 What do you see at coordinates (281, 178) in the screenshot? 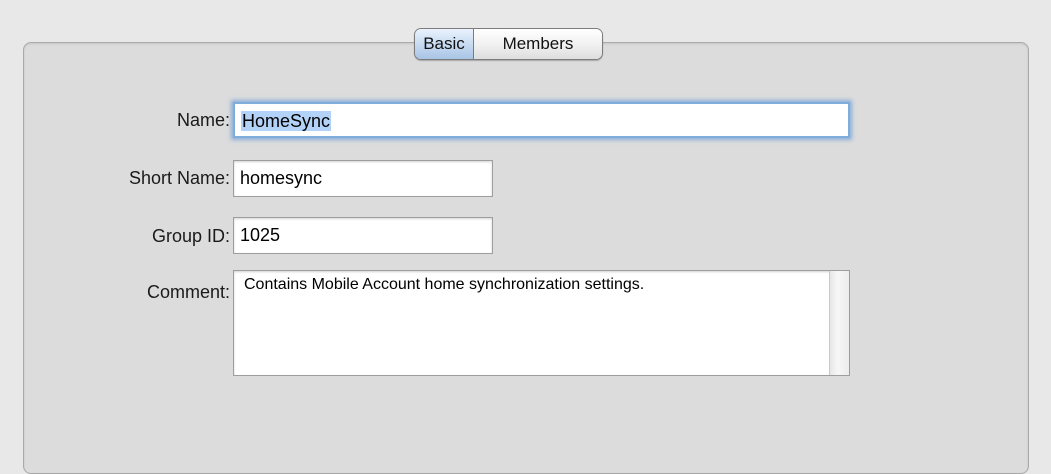
I see `short-name-value: homesync` at bounding box center [281, 178].